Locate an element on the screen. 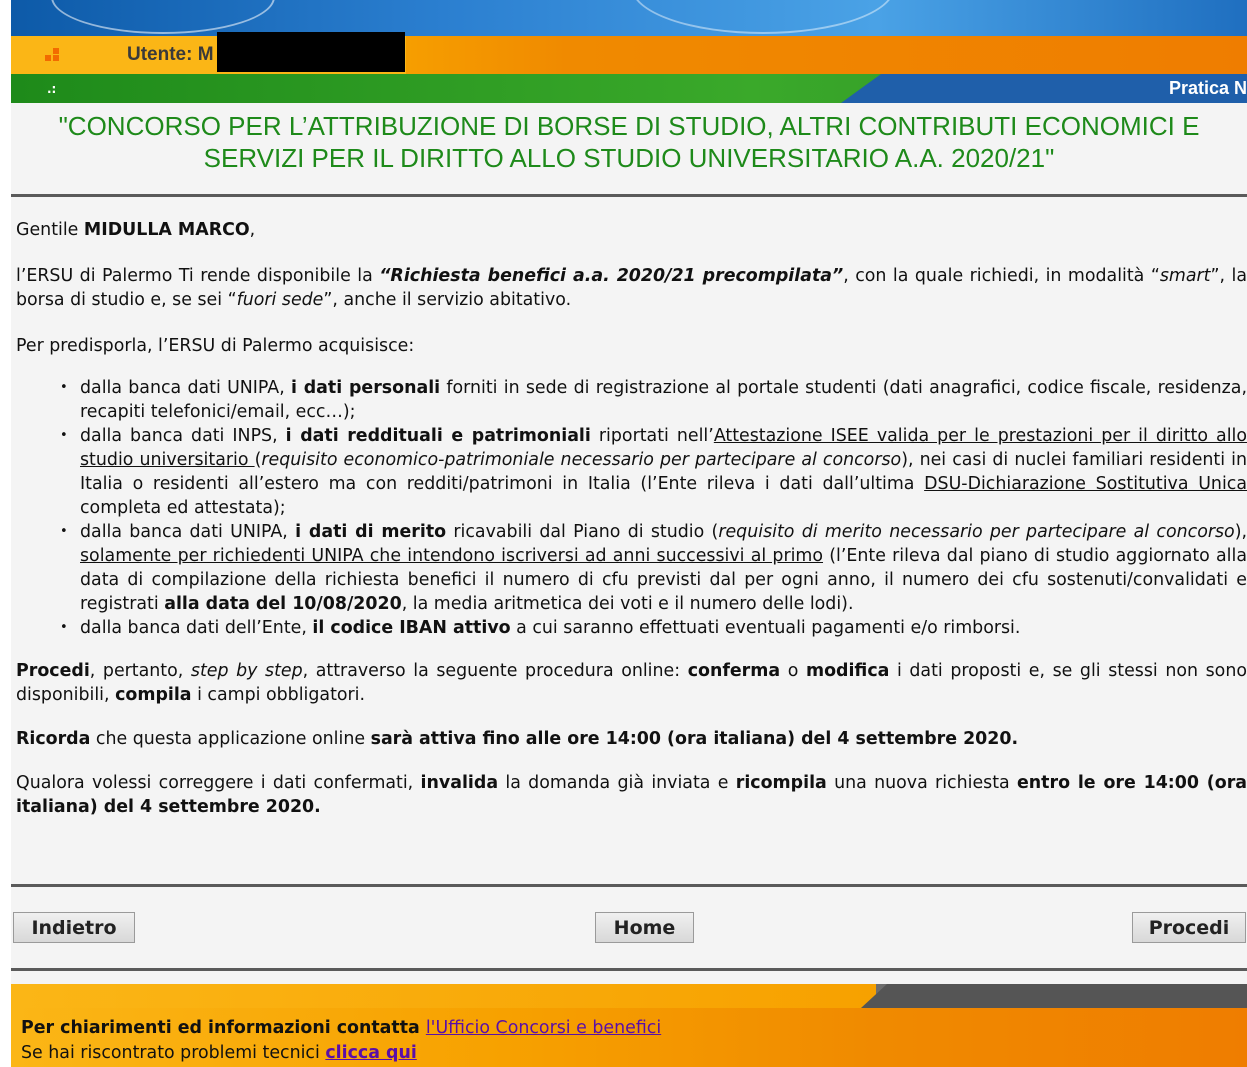 The height and width of the screenshot is (1067, 1247). emphasis: modifica is located at coordinates (847, 671).